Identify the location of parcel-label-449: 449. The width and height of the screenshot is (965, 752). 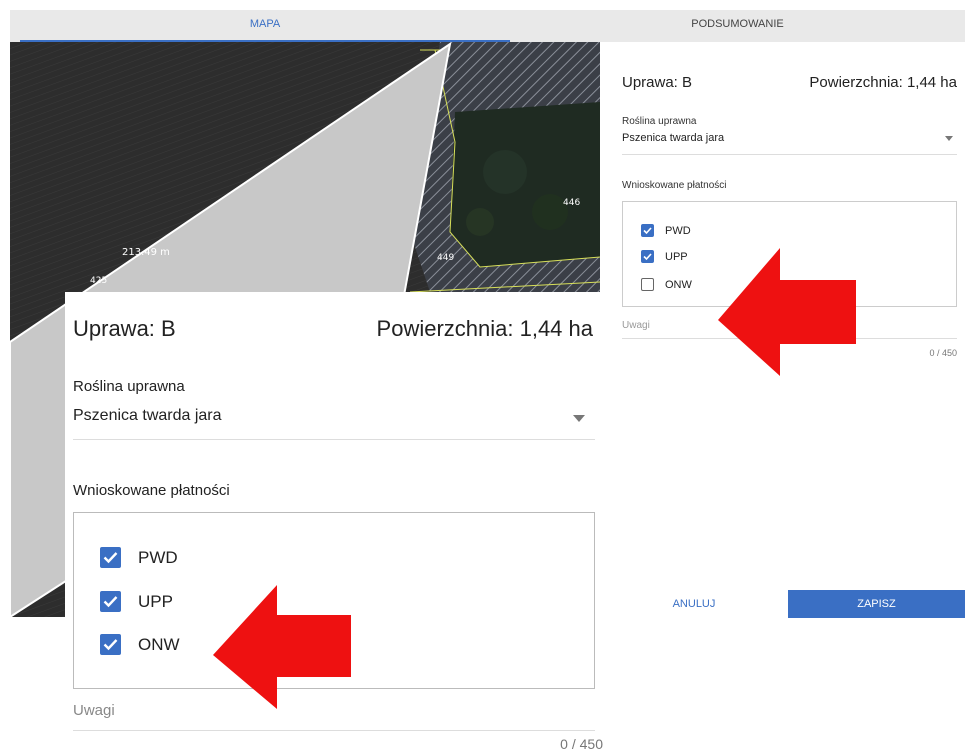
(445, 258).